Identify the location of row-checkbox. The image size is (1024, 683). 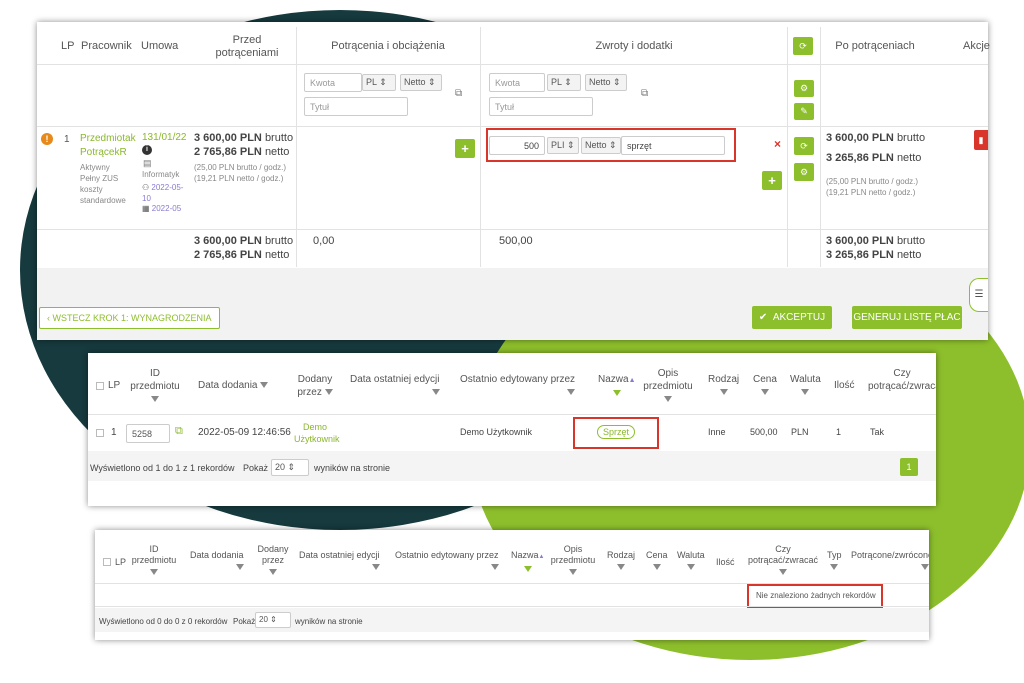
(100, 433).